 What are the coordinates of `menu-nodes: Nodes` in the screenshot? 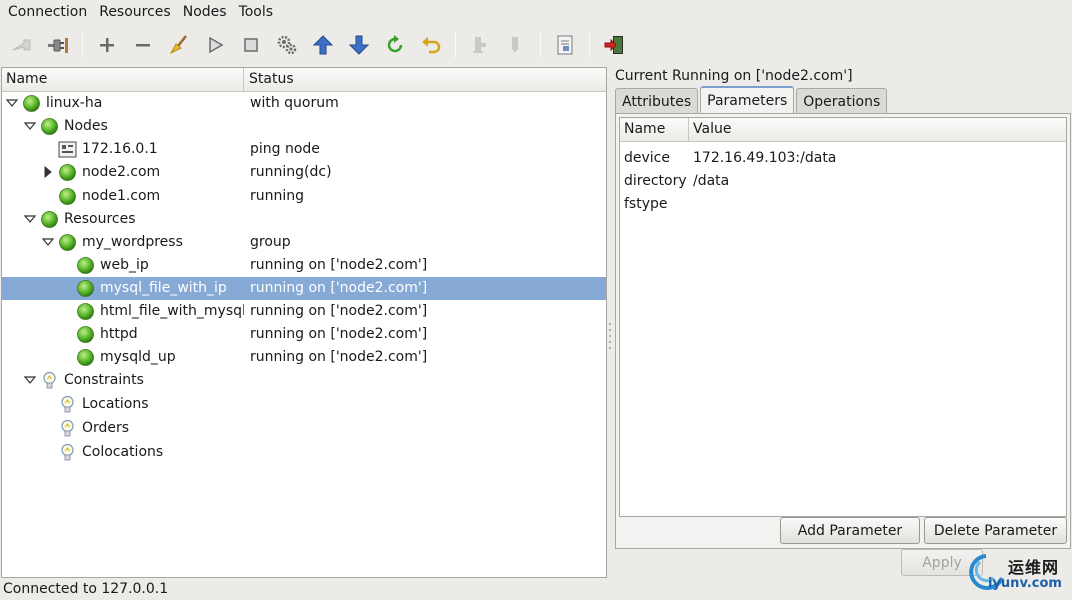 It's located at (205, 12).